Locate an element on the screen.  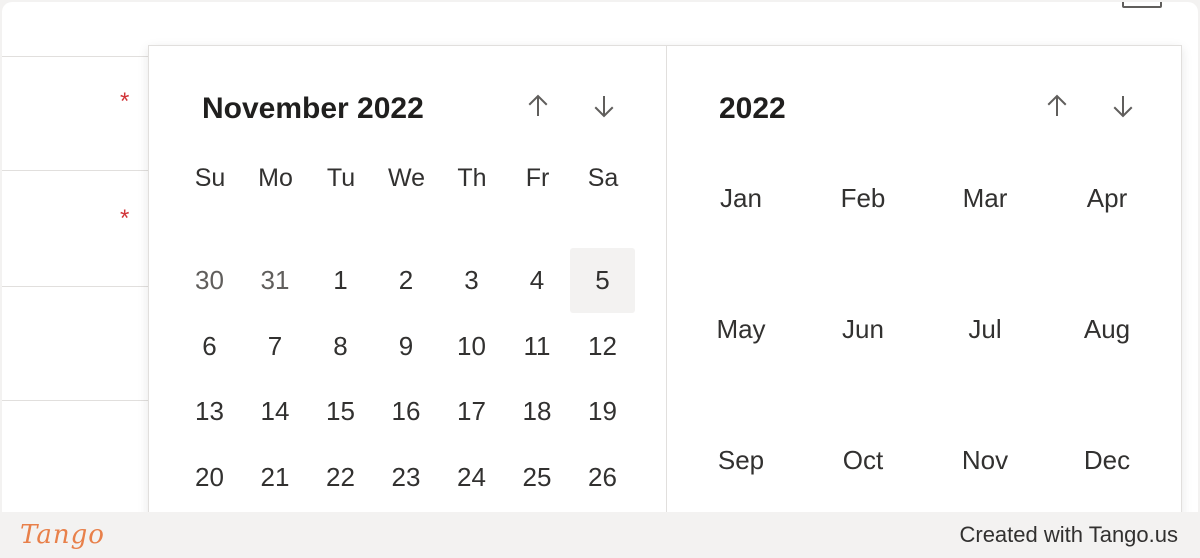
day-cell: 18 is located at coordinates (537, 411).